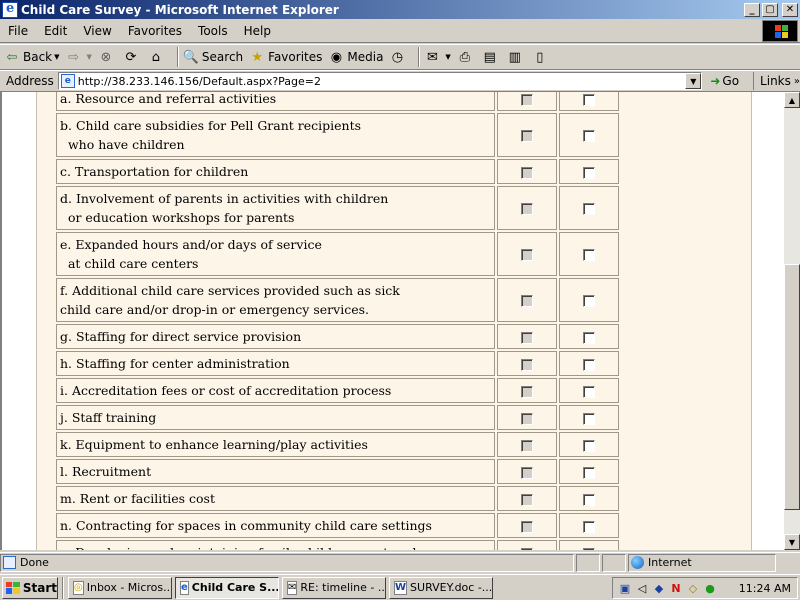 The height and width of the screenshot is (600, 800). What do you see at coordinates (447, 57) in the screenshot?
I see `mail-dropdown-icon: ▼` at bounding box center [447, 57].